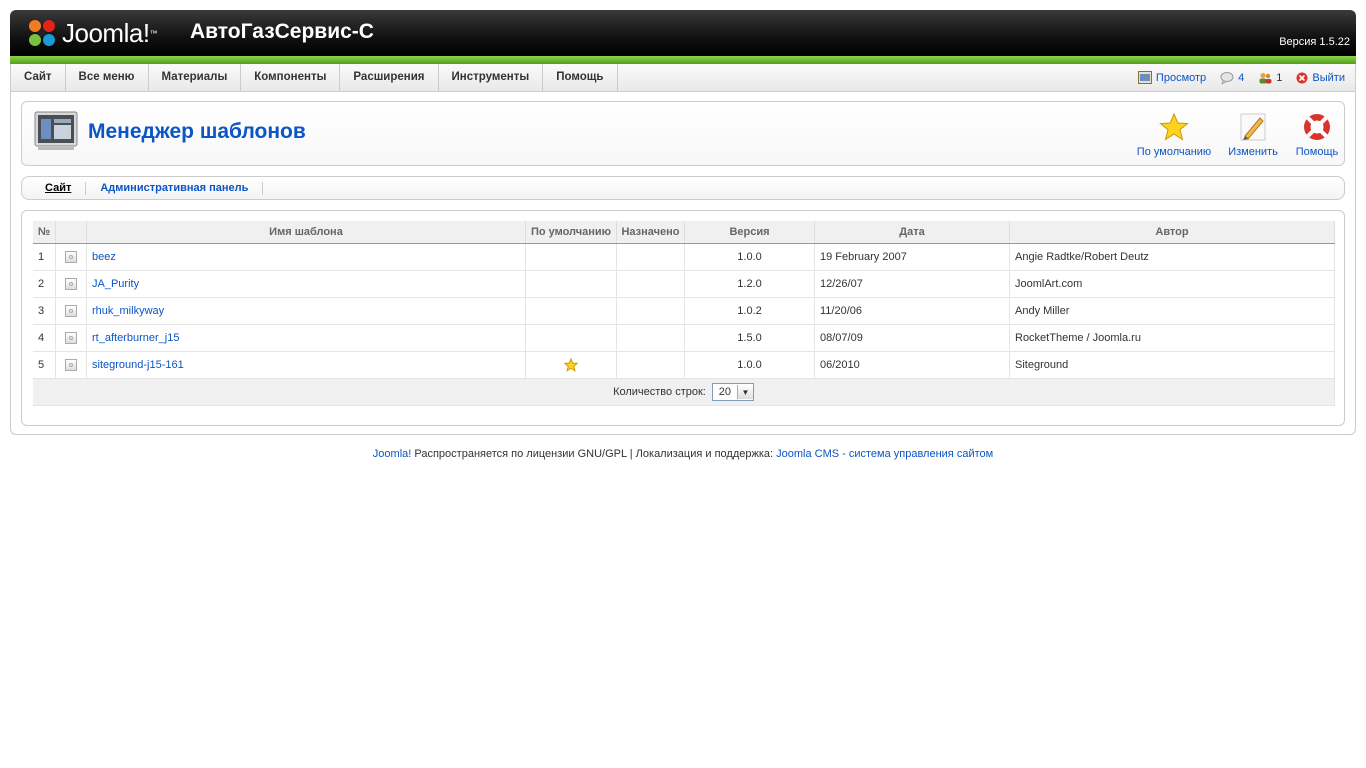 This screenshot has height=768, width=1366. I want to click on submenu-admin-panel: Административная панель, so click(175, 188).